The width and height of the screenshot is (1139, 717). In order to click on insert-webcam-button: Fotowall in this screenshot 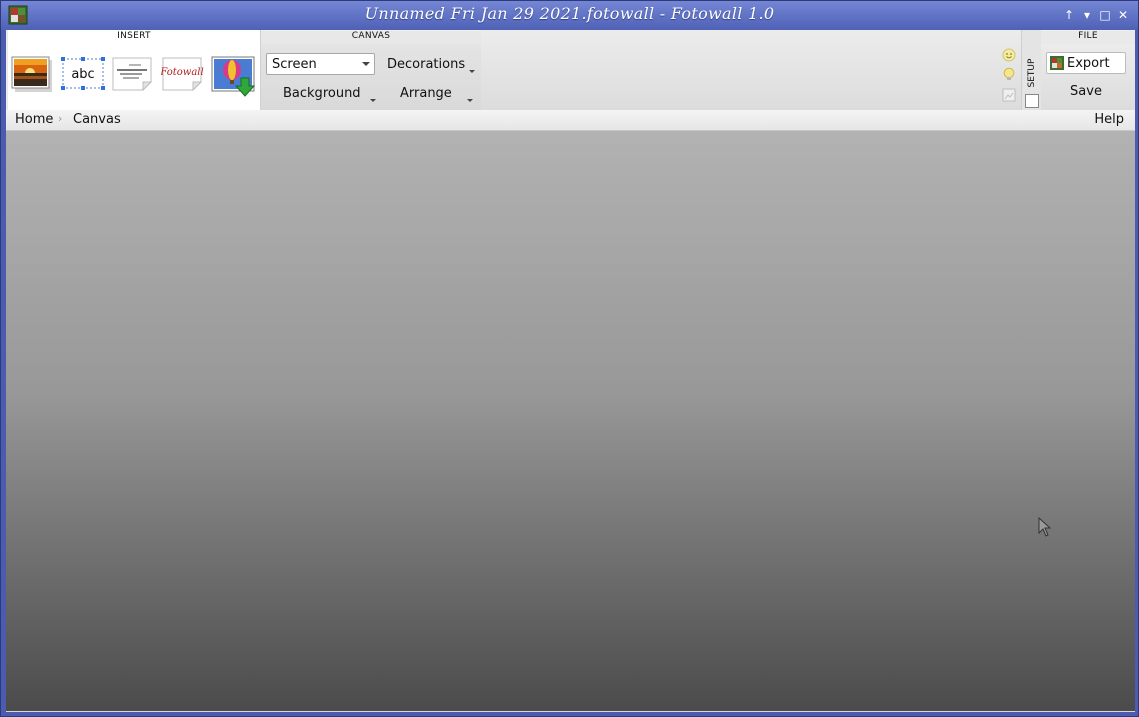, I will do `click(181, 74)`.